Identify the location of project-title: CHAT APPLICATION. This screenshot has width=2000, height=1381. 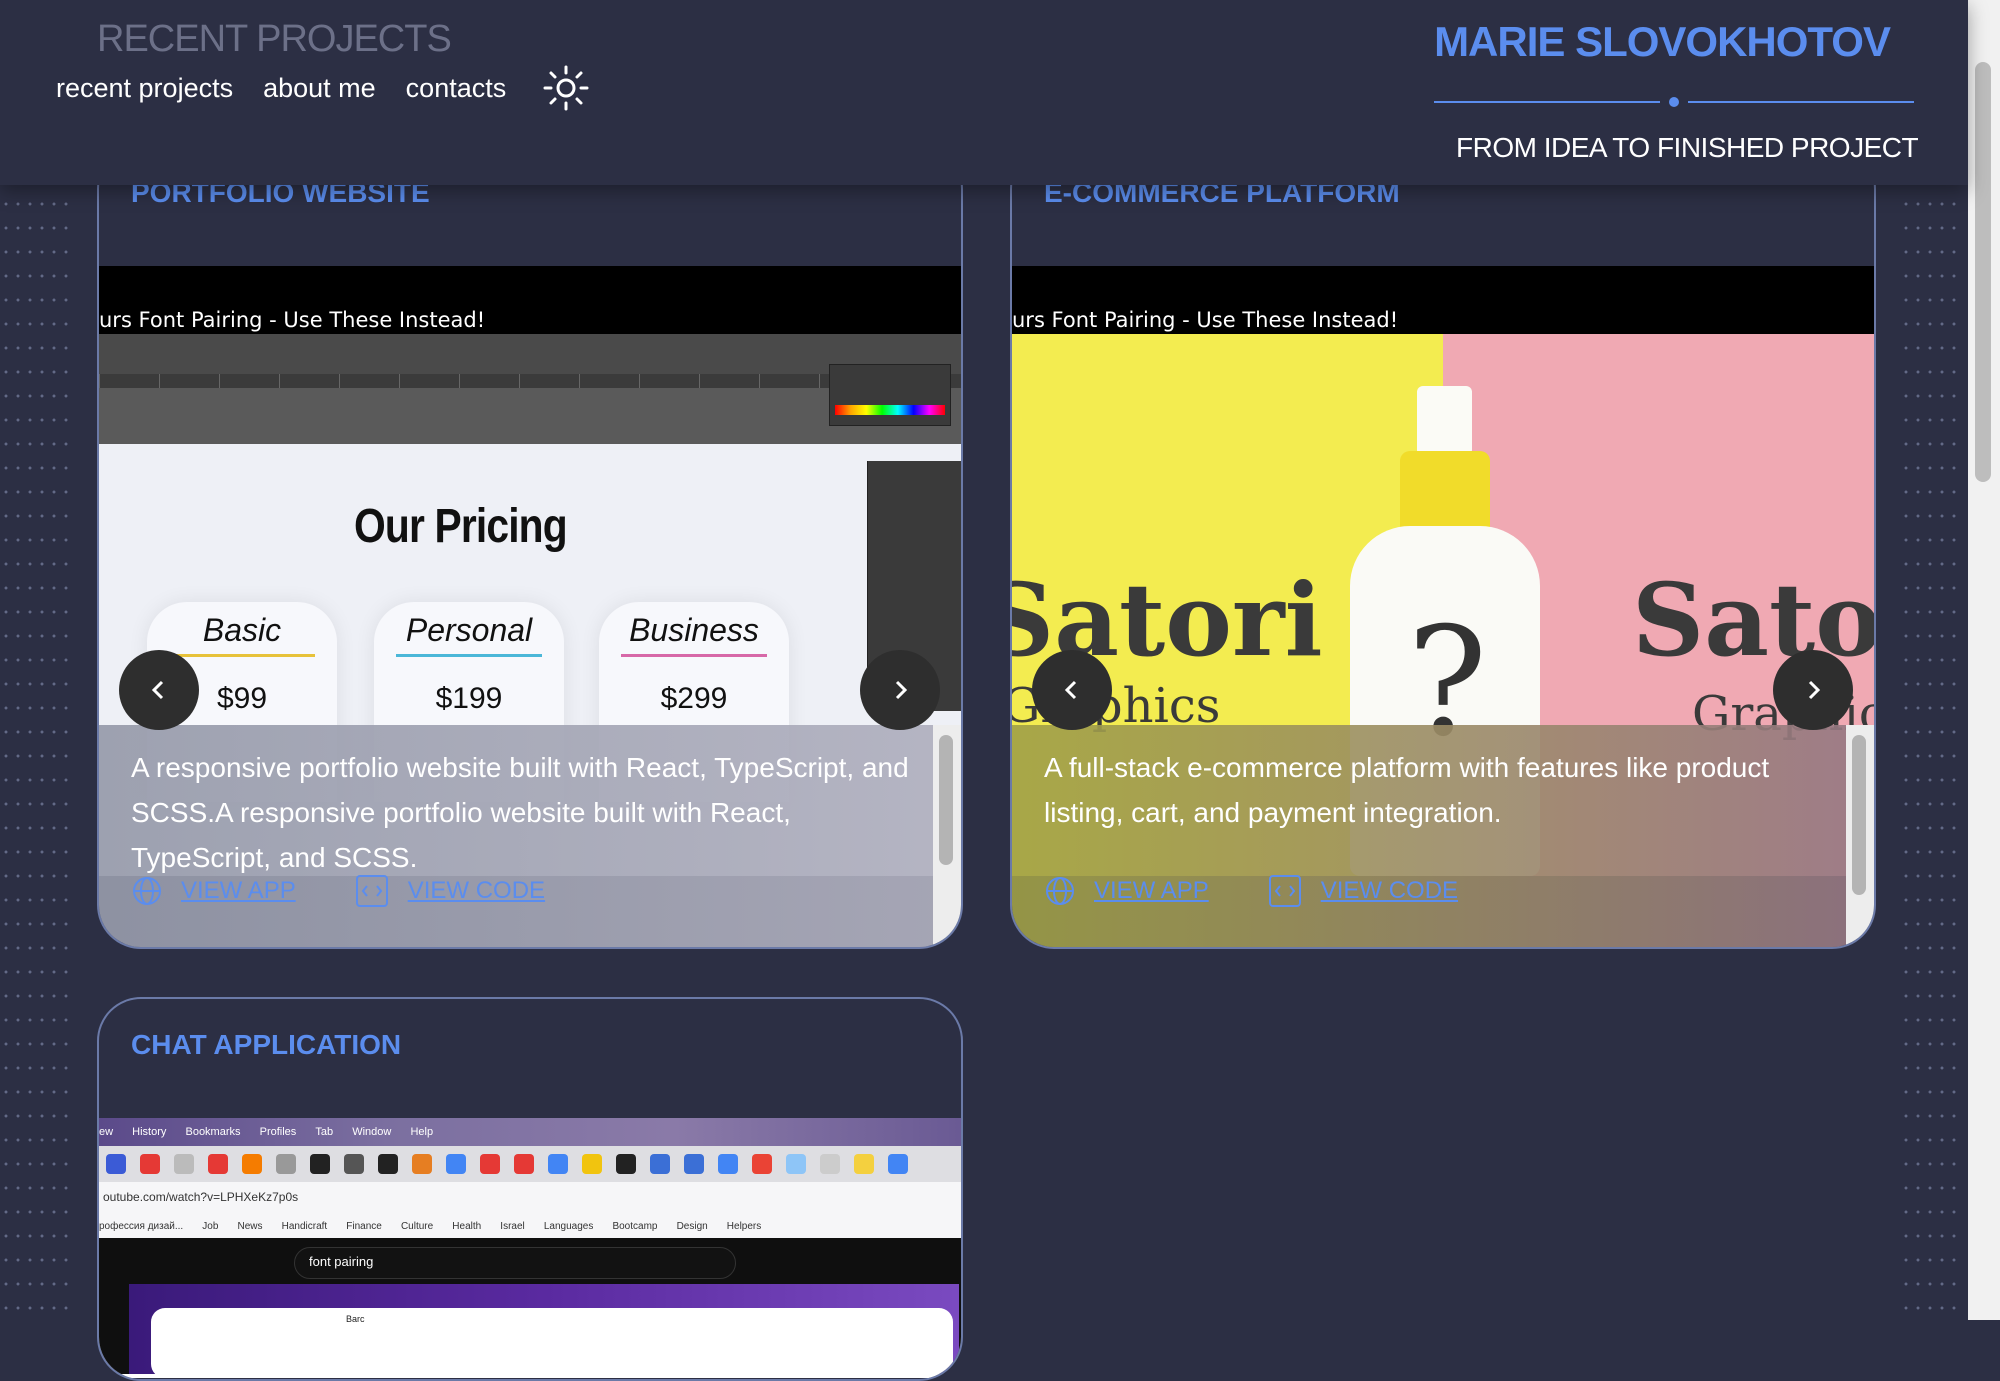
(266, 1044).